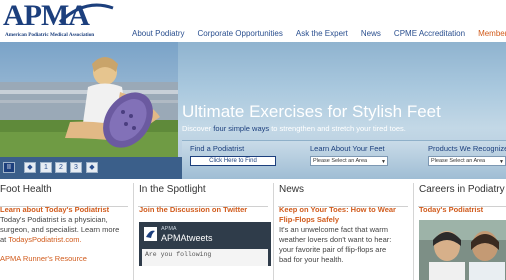  I want to click on next-slide-button: ◆, so click(92, 167).